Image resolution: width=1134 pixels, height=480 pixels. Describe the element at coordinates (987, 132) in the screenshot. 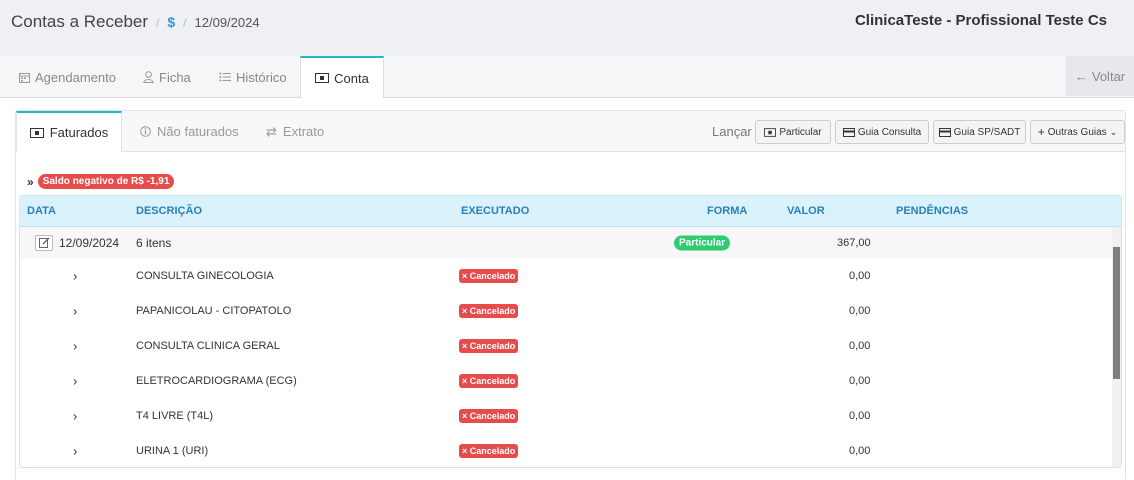

I see `button-label: Guia SP/SADT` at that location.